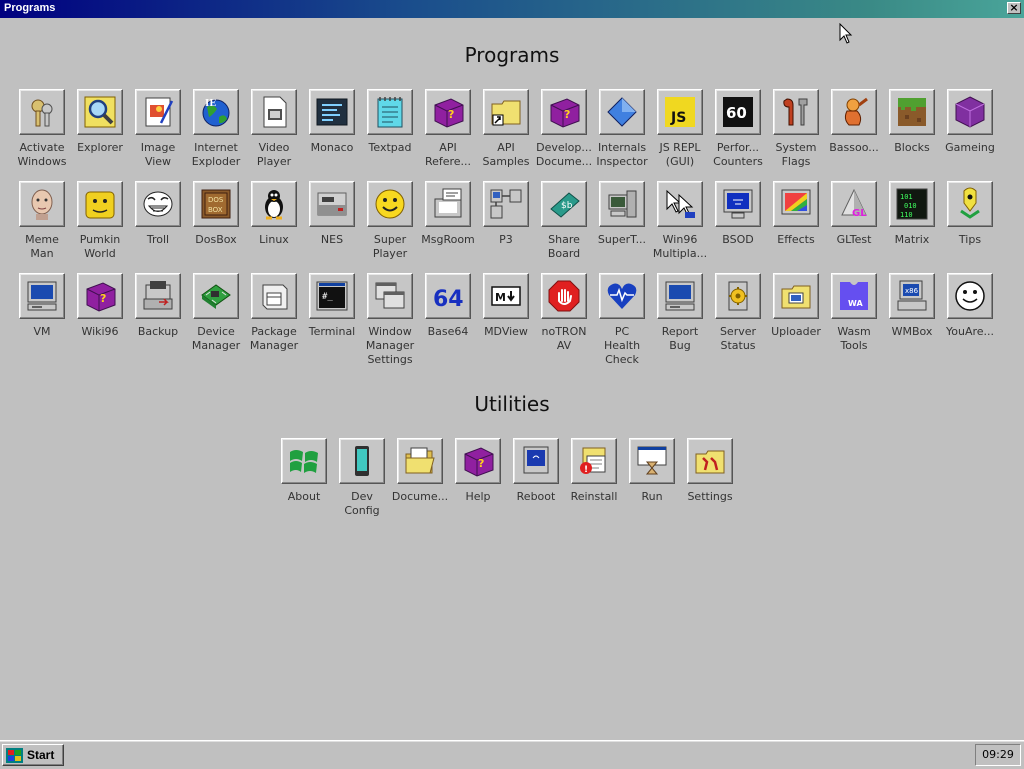 The height and width of the screenshot is (769, 1024). I want to click on program-tile: 60 Perfor... Counters, so click(738, 129).